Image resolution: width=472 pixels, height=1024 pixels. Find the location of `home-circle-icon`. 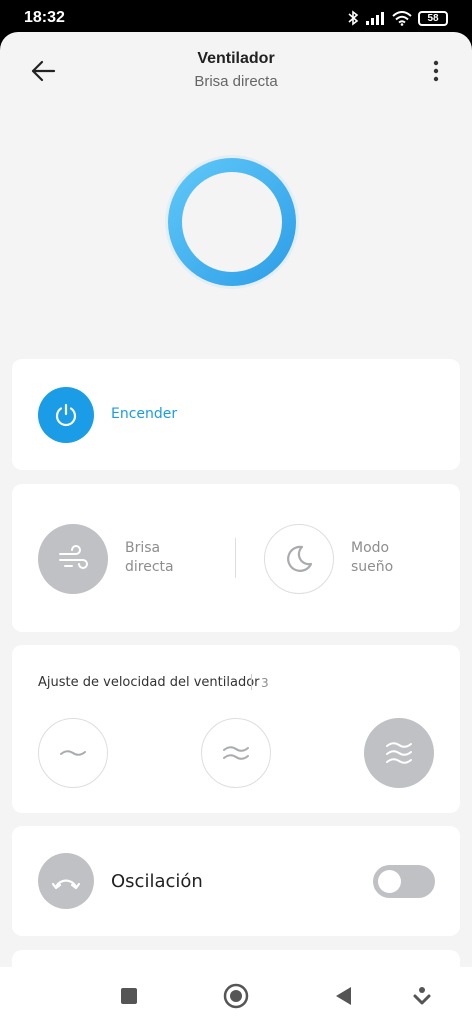

home-circle-icon is located at coordinates (236, 996).